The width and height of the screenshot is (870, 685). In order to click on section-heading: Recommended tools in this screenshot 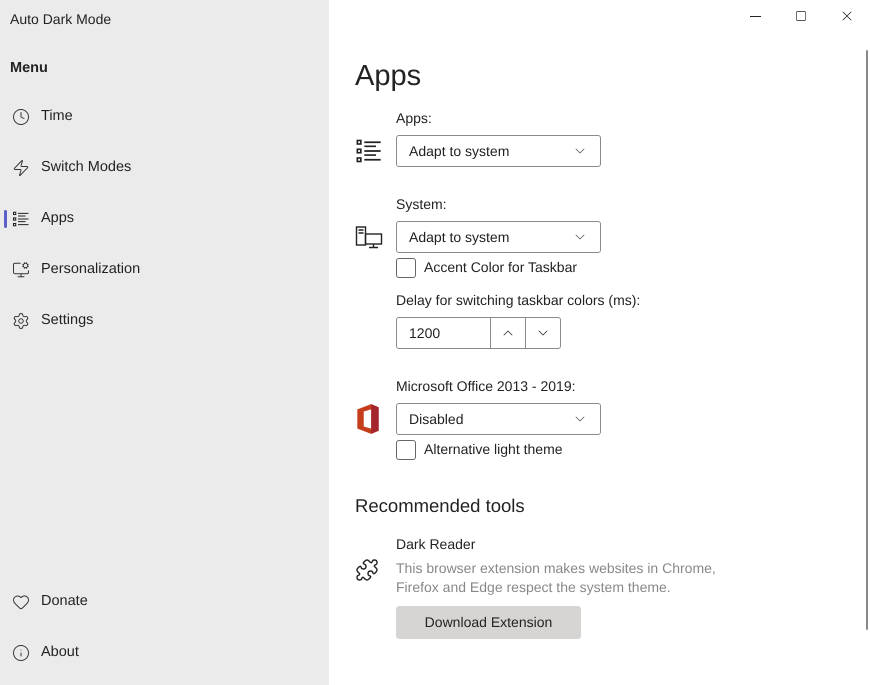, I will do `click(440, 506)`.